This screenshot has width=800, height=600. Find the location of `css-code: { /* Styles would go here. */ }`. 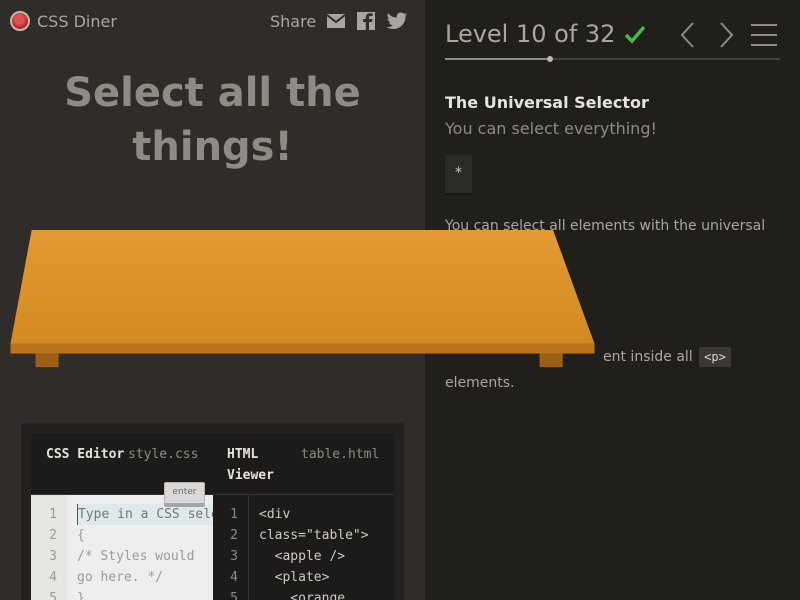

css-code: { /* Styles would go here. */ } is located at coordinates (140, 547).